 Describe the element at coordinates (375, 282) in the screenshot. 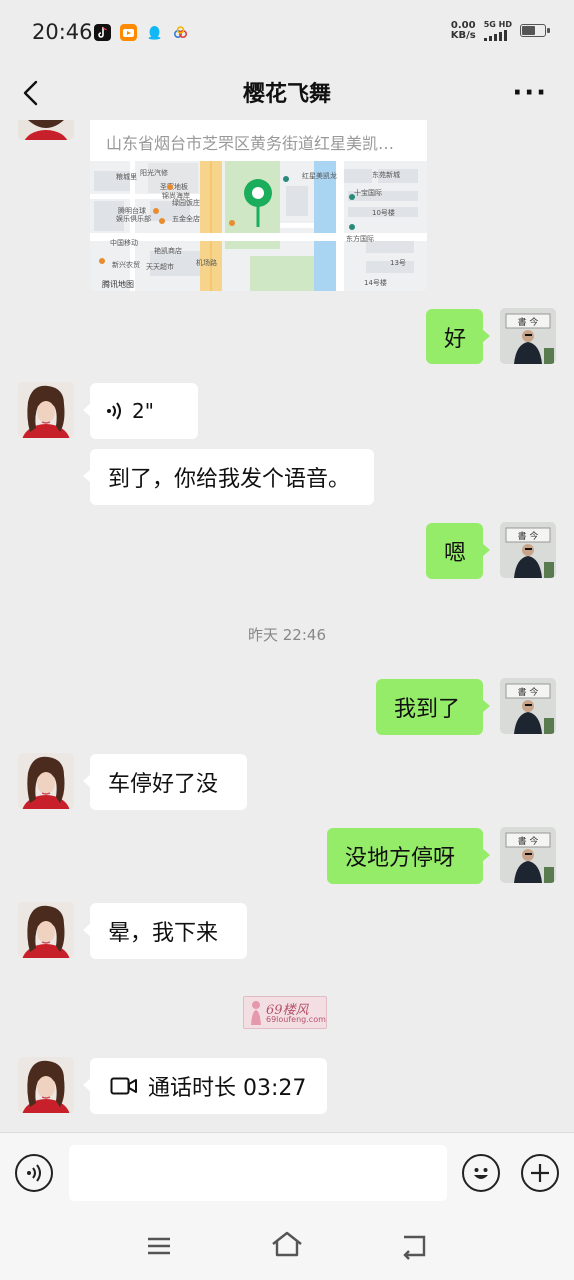

I see `svg-text: 14号楼` at that location.